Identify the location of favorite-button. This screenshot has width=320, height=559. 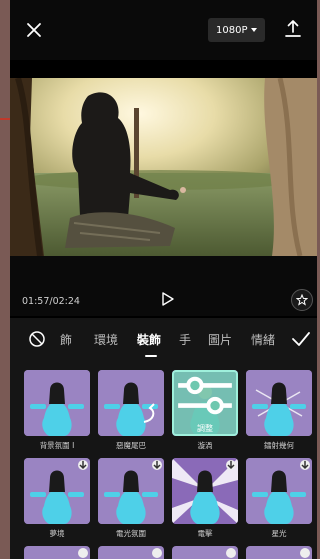
(302, 300).